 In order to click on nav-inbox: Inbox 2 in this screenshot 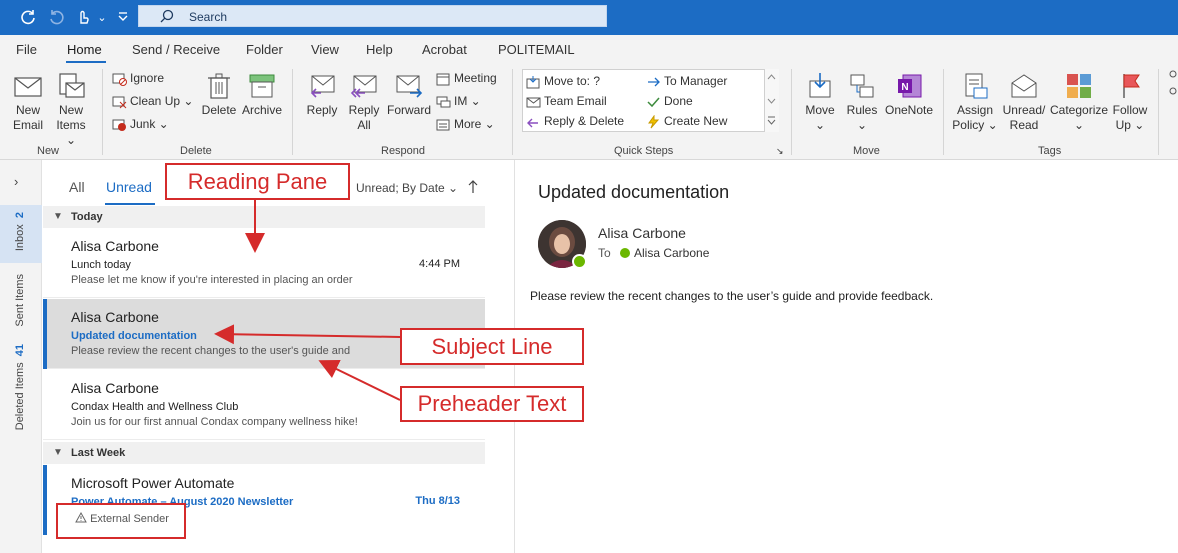, I will do `click(20, 231)`.